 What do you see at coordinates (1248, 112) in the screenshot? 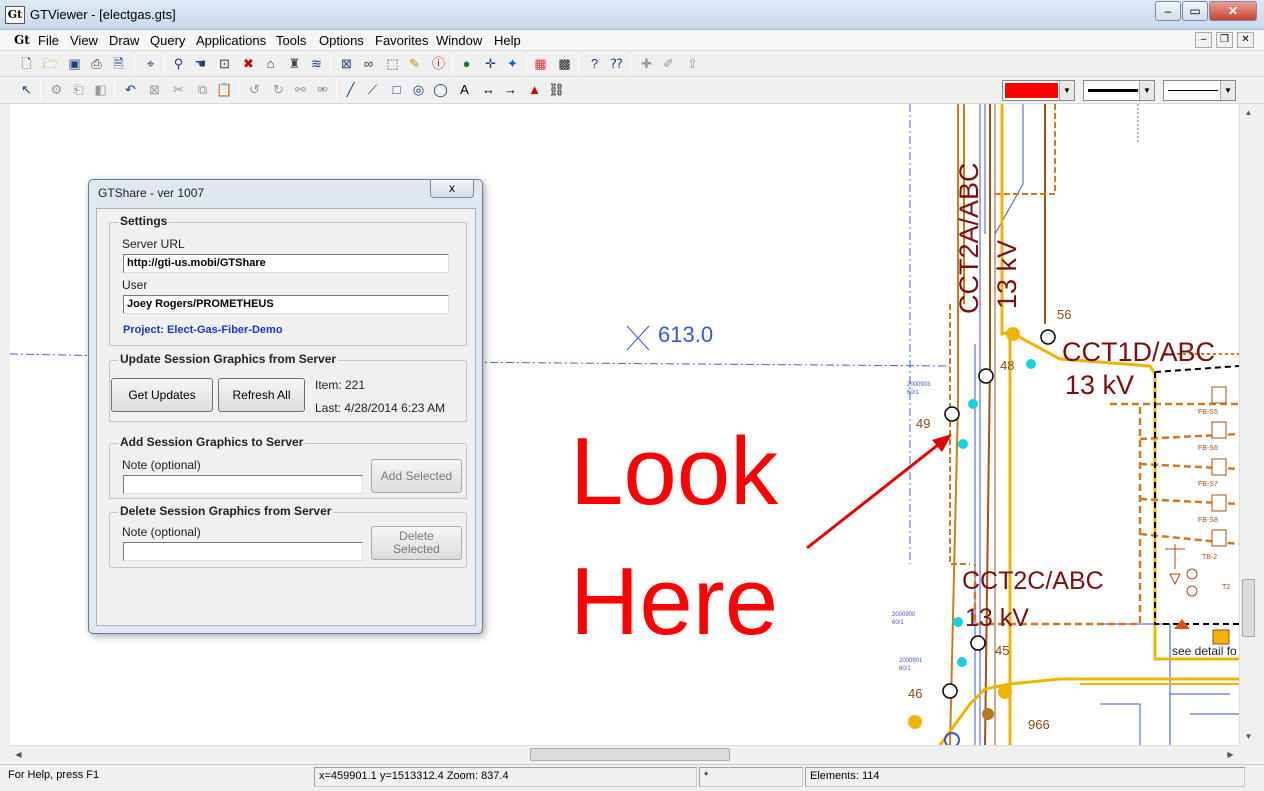
I see `scroll-up-icon: ▲` at bounding box center [1248, 112].